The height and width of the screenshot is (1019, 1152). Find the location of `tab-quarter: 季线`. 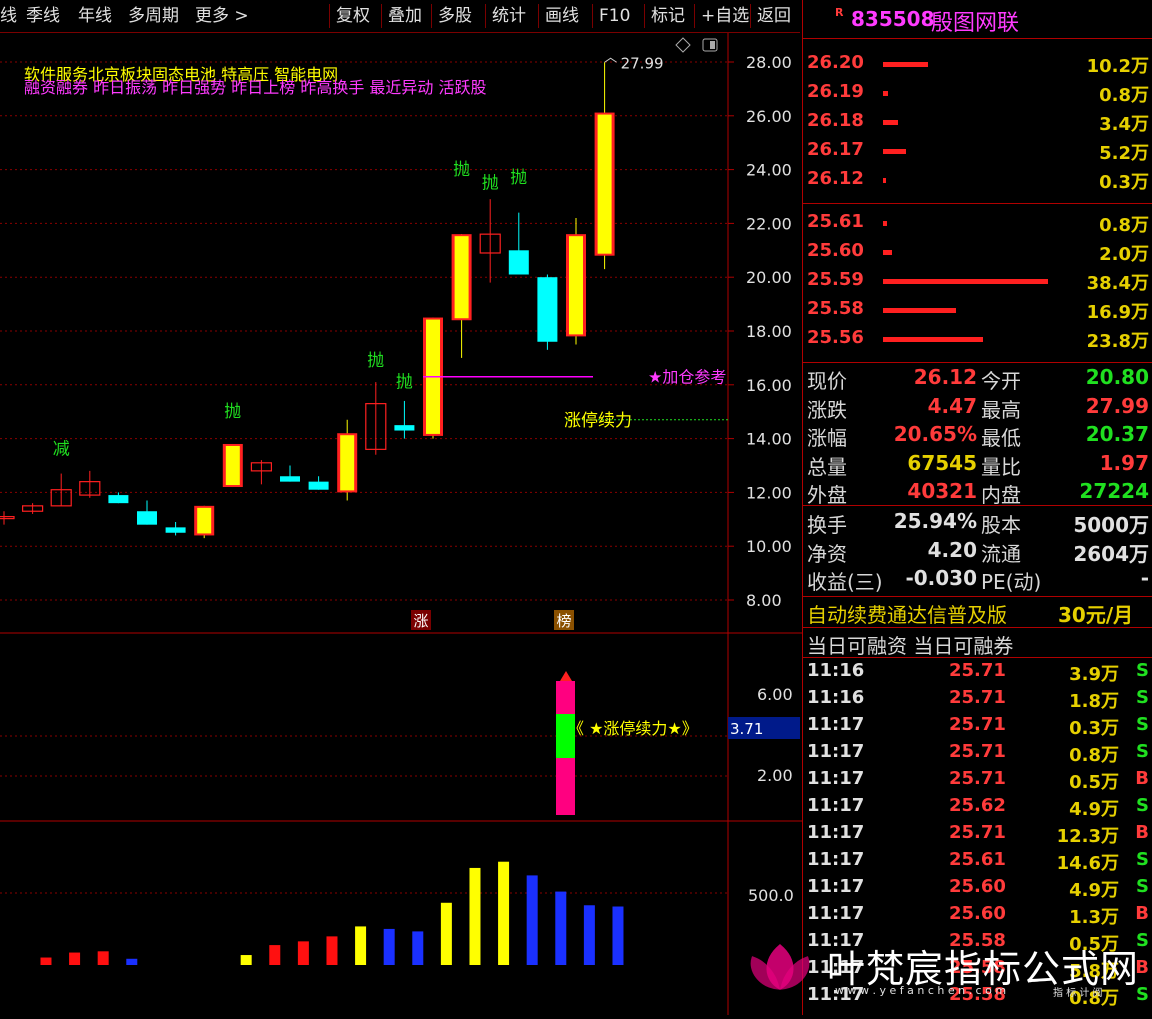

tab-quarter: 季线 is located at coordinates (43, 16).